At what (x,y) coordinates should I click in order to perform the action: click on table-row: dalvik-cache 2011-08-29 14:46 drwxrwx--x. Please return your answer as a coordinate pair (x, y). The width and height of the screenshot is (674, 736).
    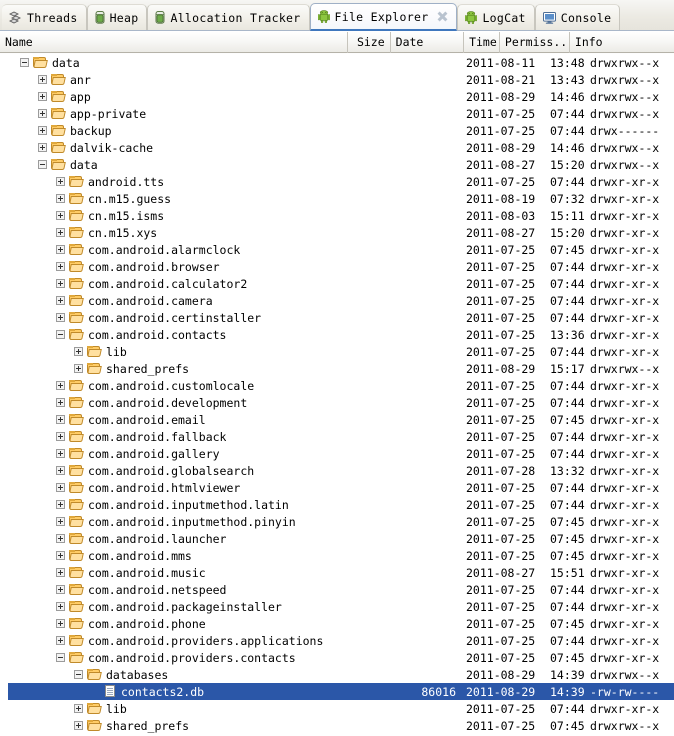
    Looking at the image, I should click on (341, 147).